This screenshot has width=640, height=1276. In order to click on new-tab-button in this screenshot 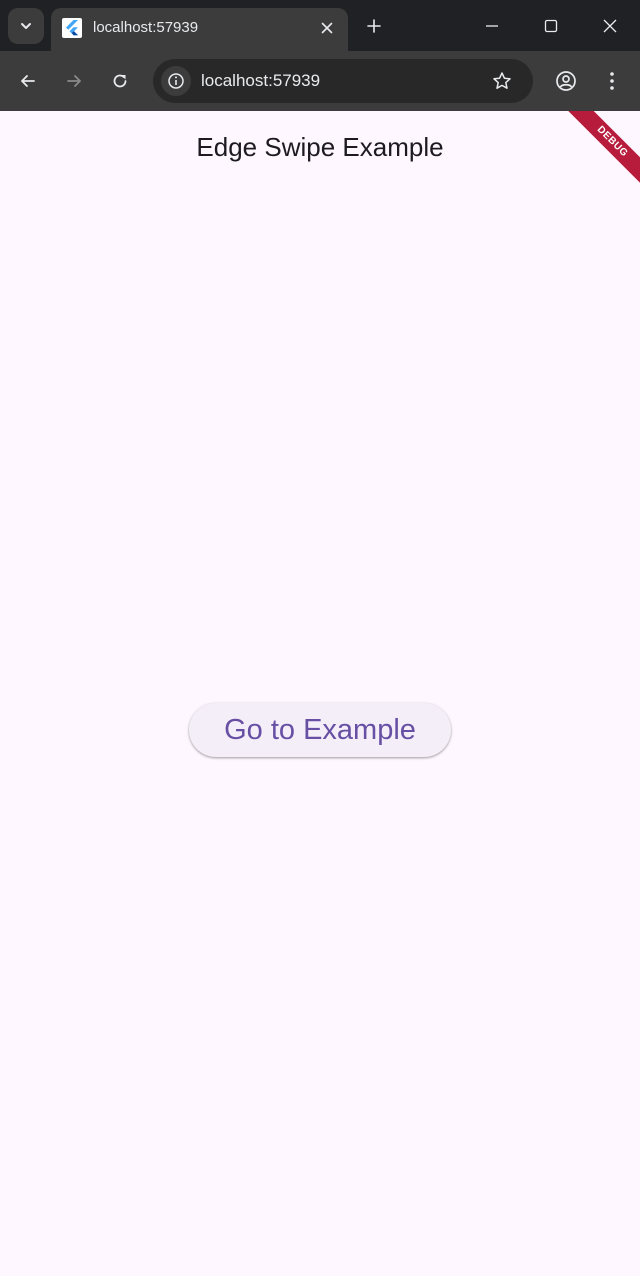, I will do `click(374, 26)`.